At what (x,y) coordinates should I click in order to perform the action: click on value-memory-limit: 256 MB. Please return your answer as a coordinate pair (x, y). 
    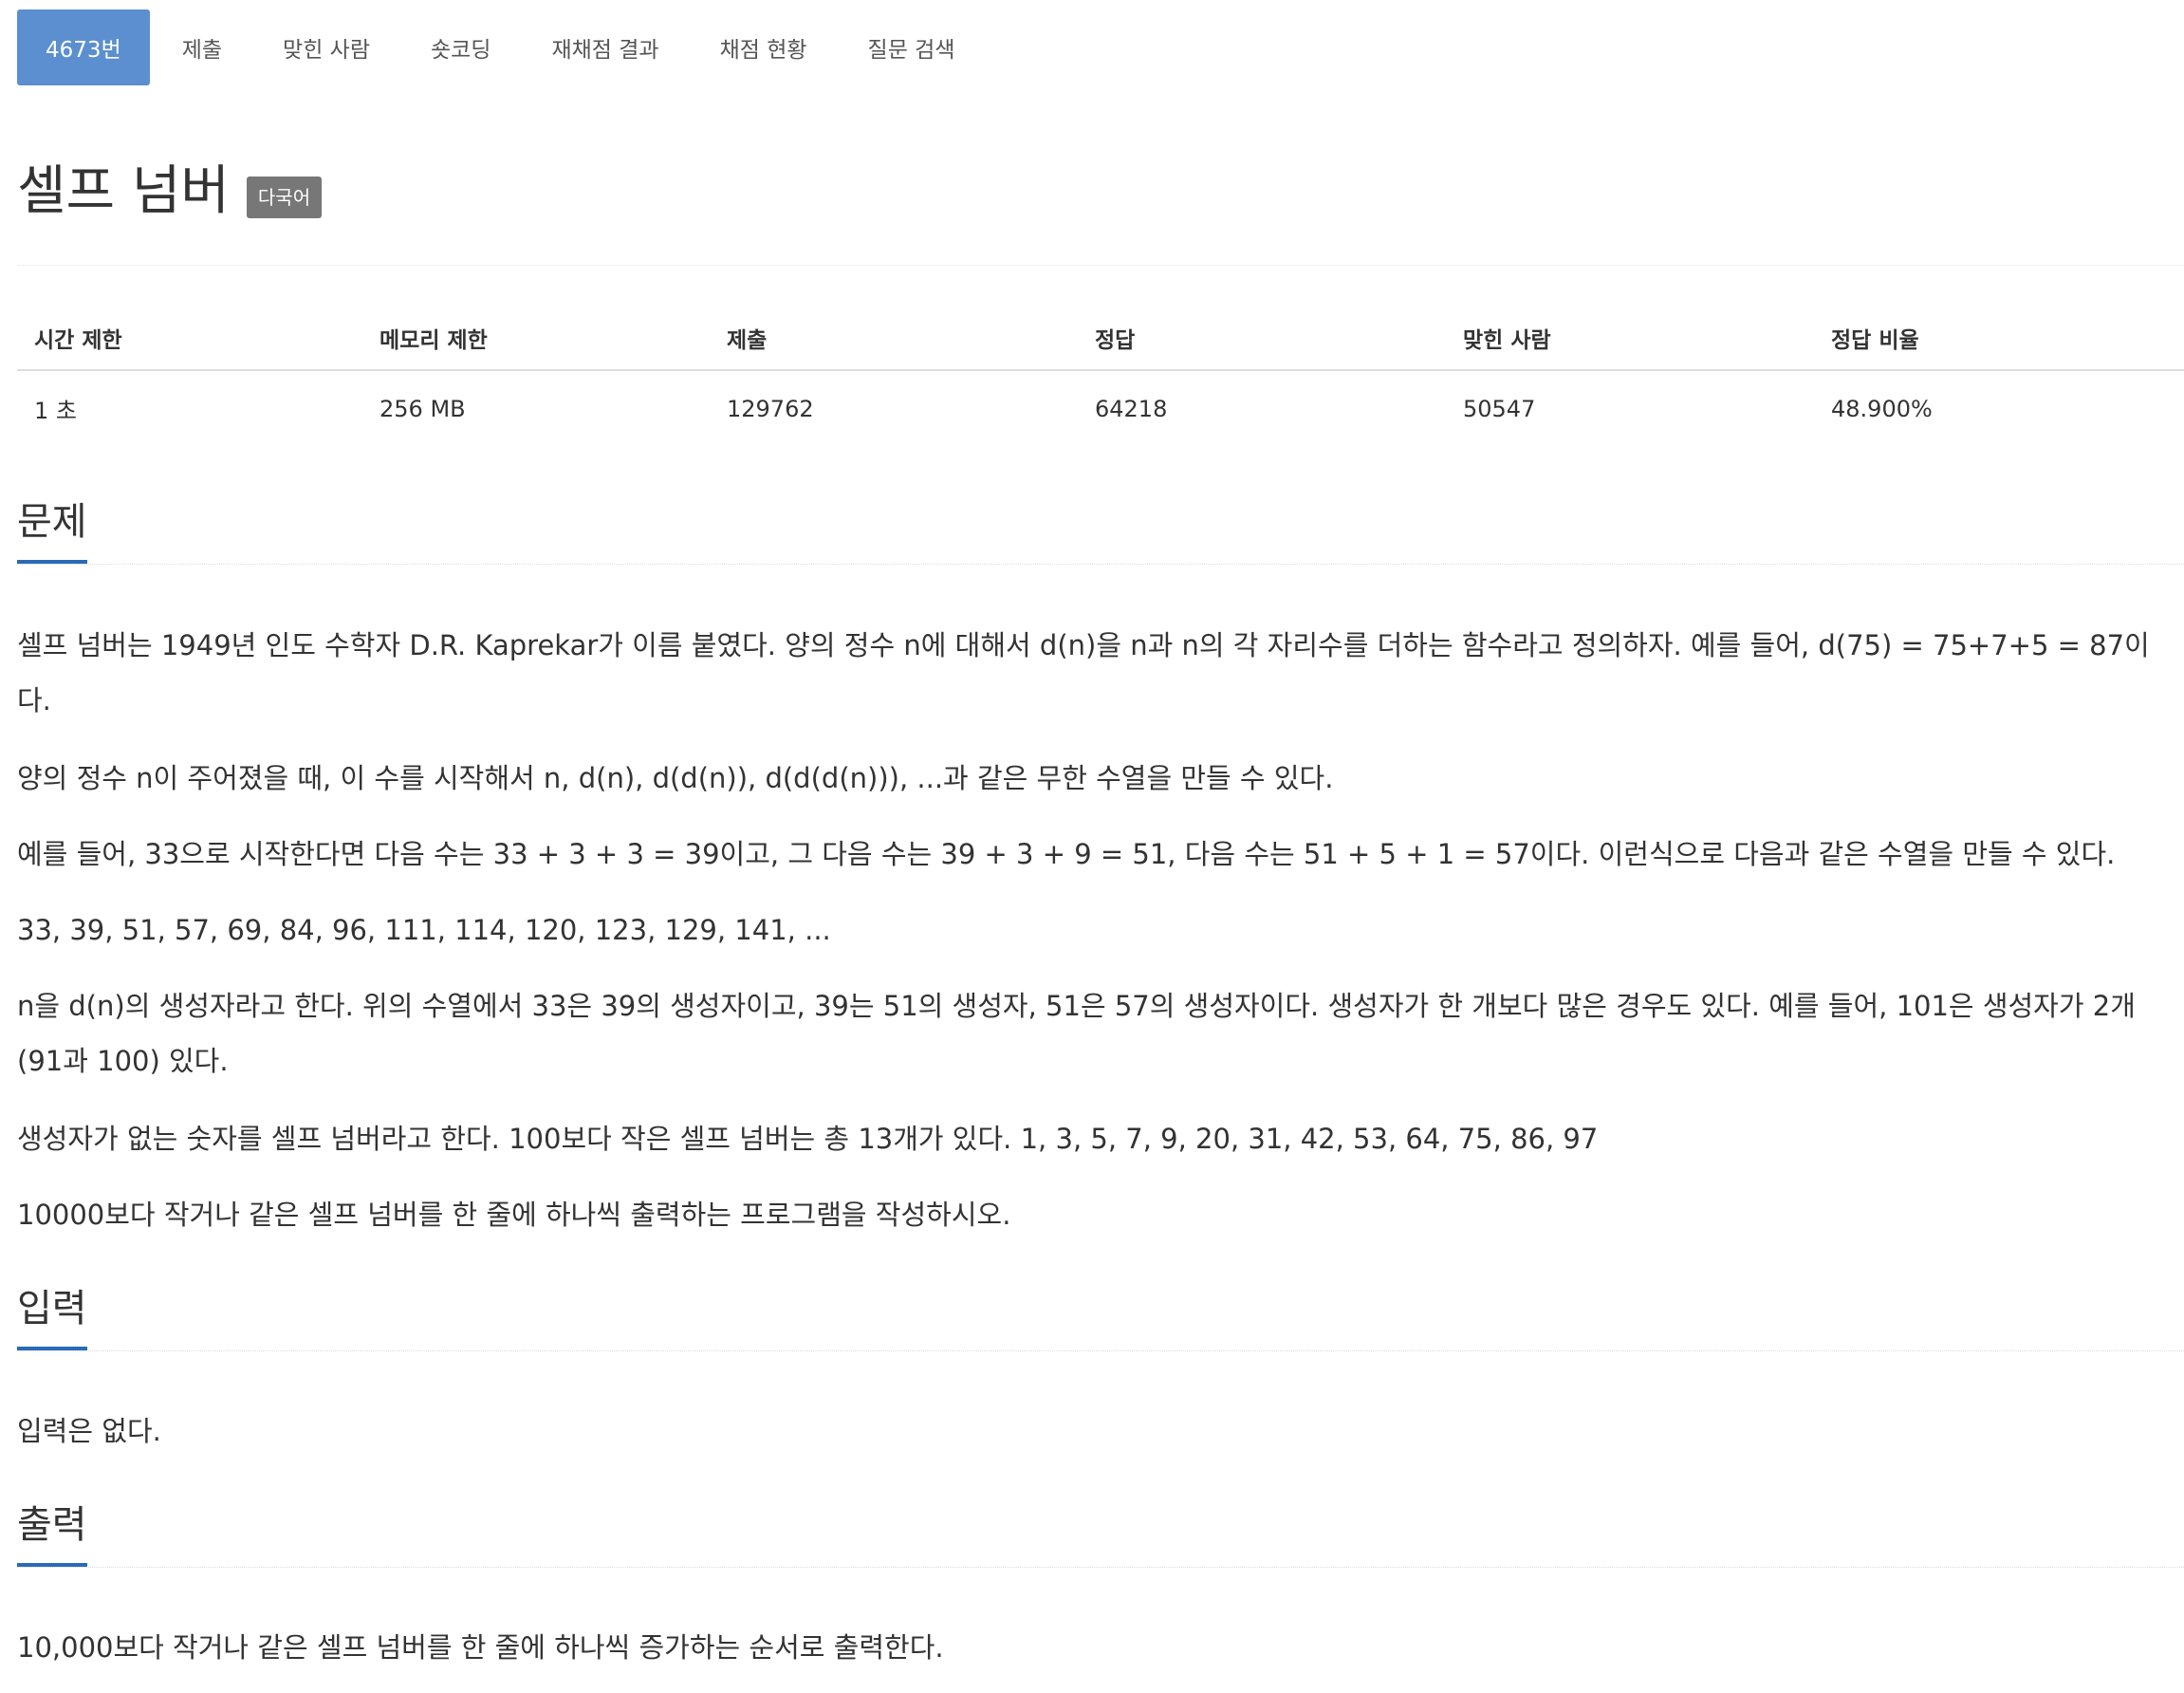
    Looking at the image, I should click on (422, 409).